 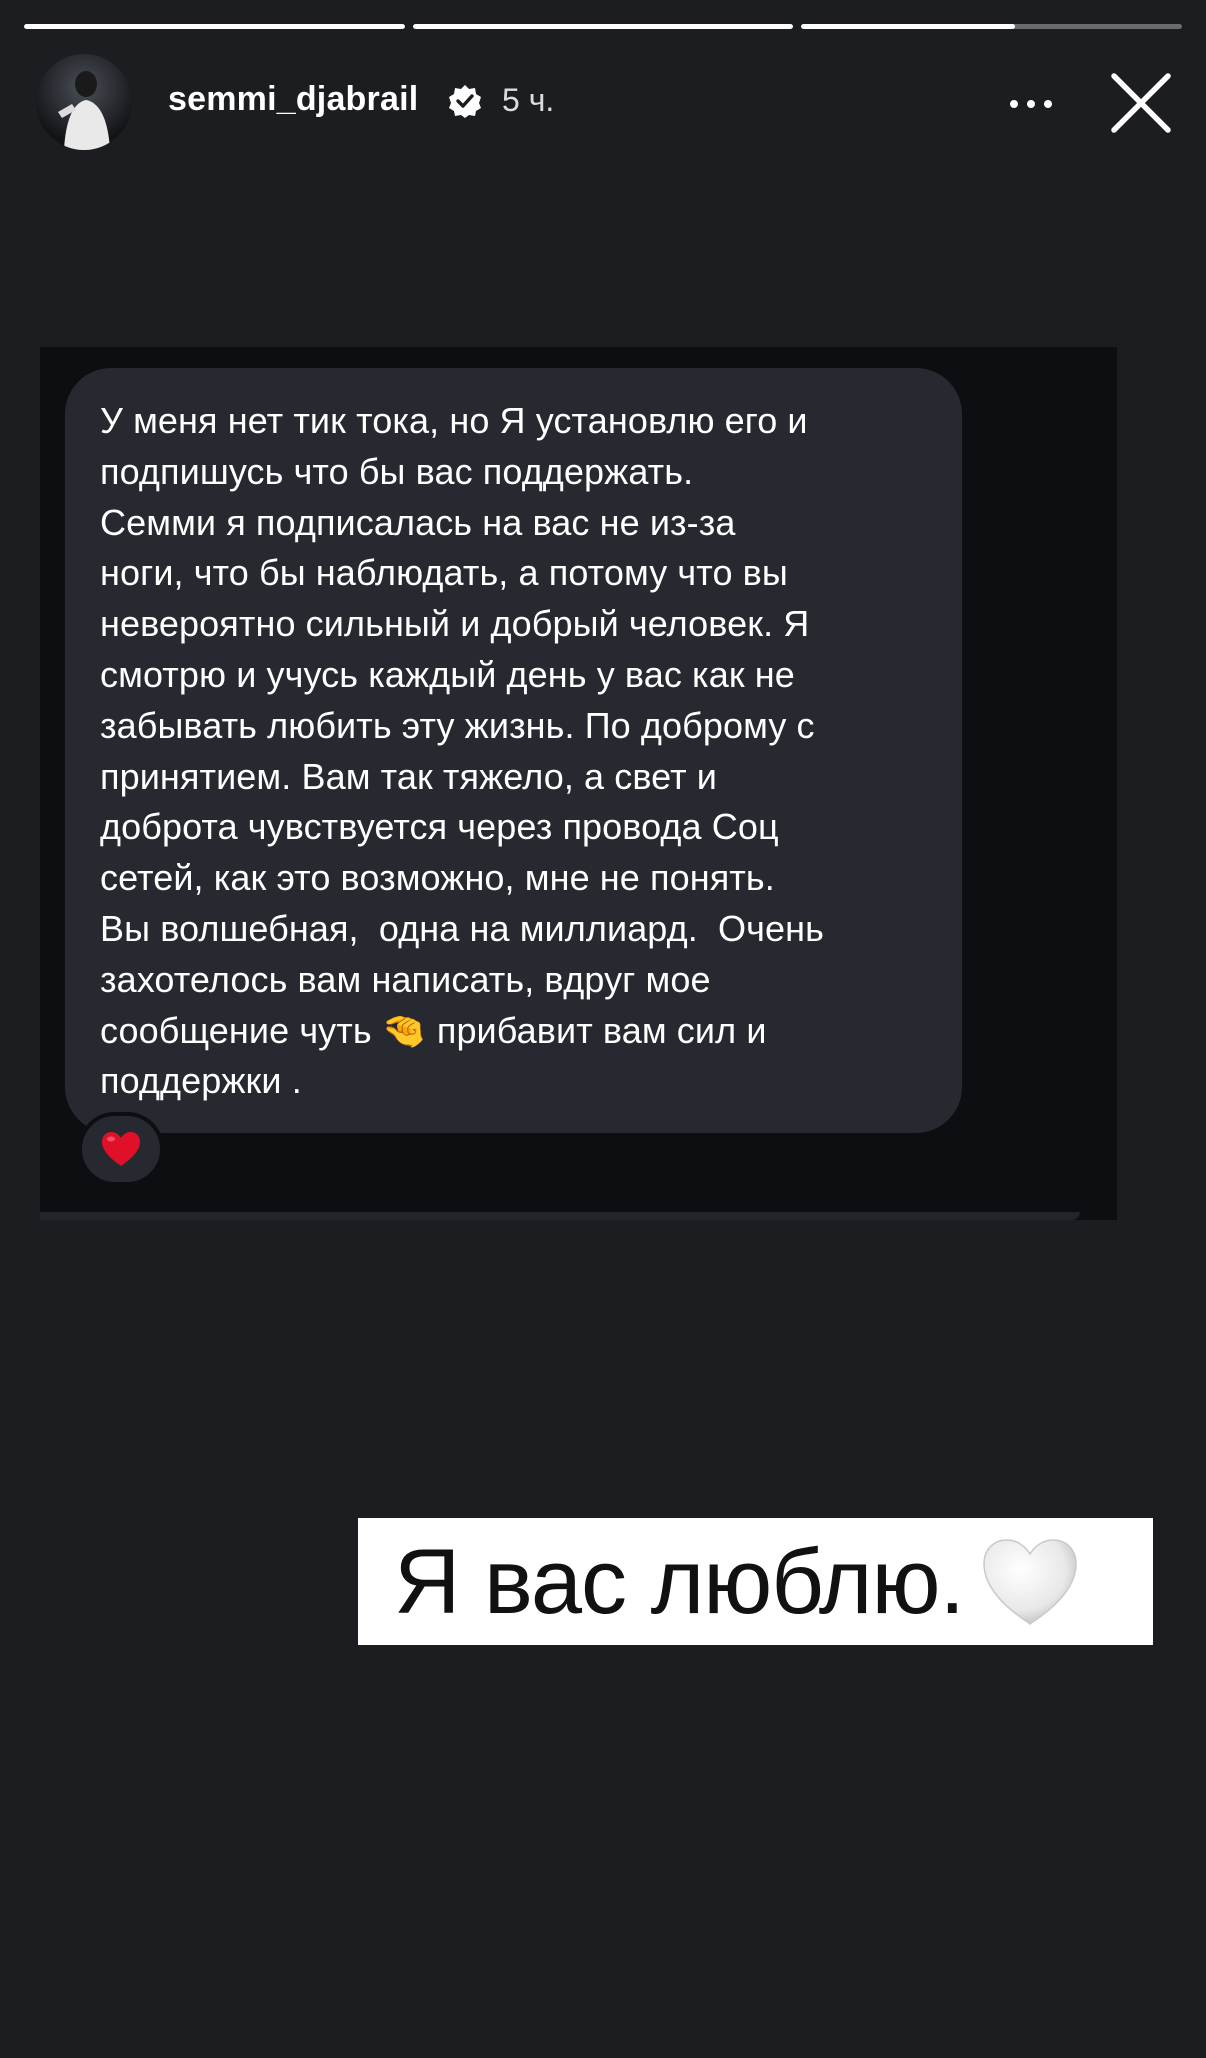 What do you see at coordinates (293, 99) in the screenshot?
I see `username: semmi_djabrail` at bounding box center [293, 99].